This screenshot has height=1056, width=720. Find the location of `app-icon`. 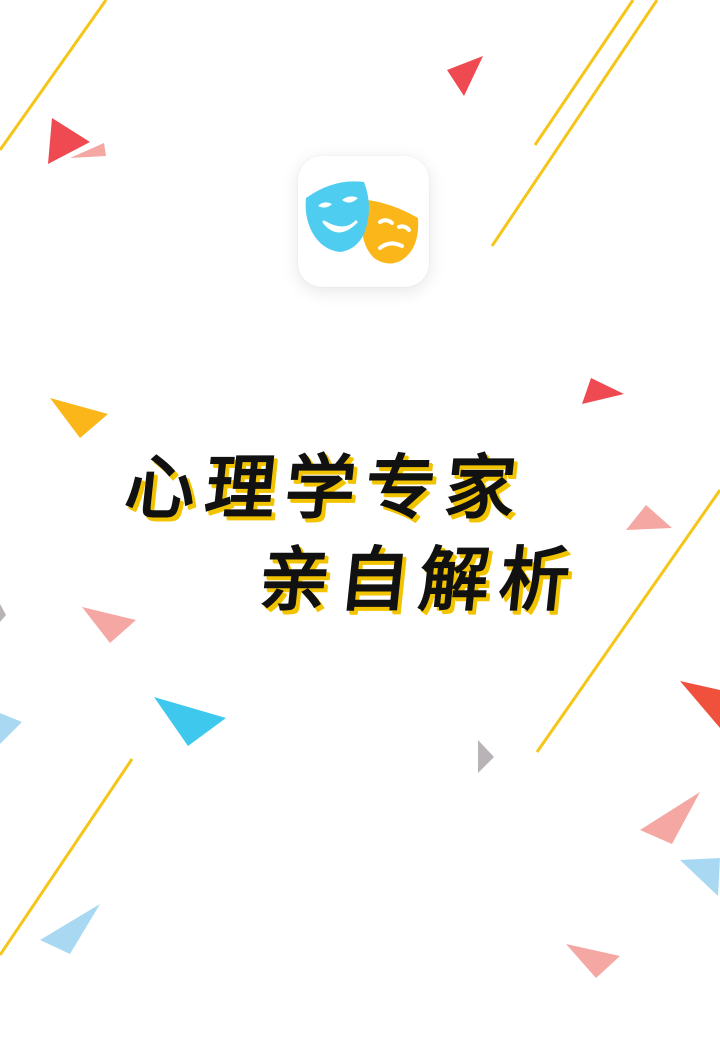

app-icon is located at coordinates (363, 221).